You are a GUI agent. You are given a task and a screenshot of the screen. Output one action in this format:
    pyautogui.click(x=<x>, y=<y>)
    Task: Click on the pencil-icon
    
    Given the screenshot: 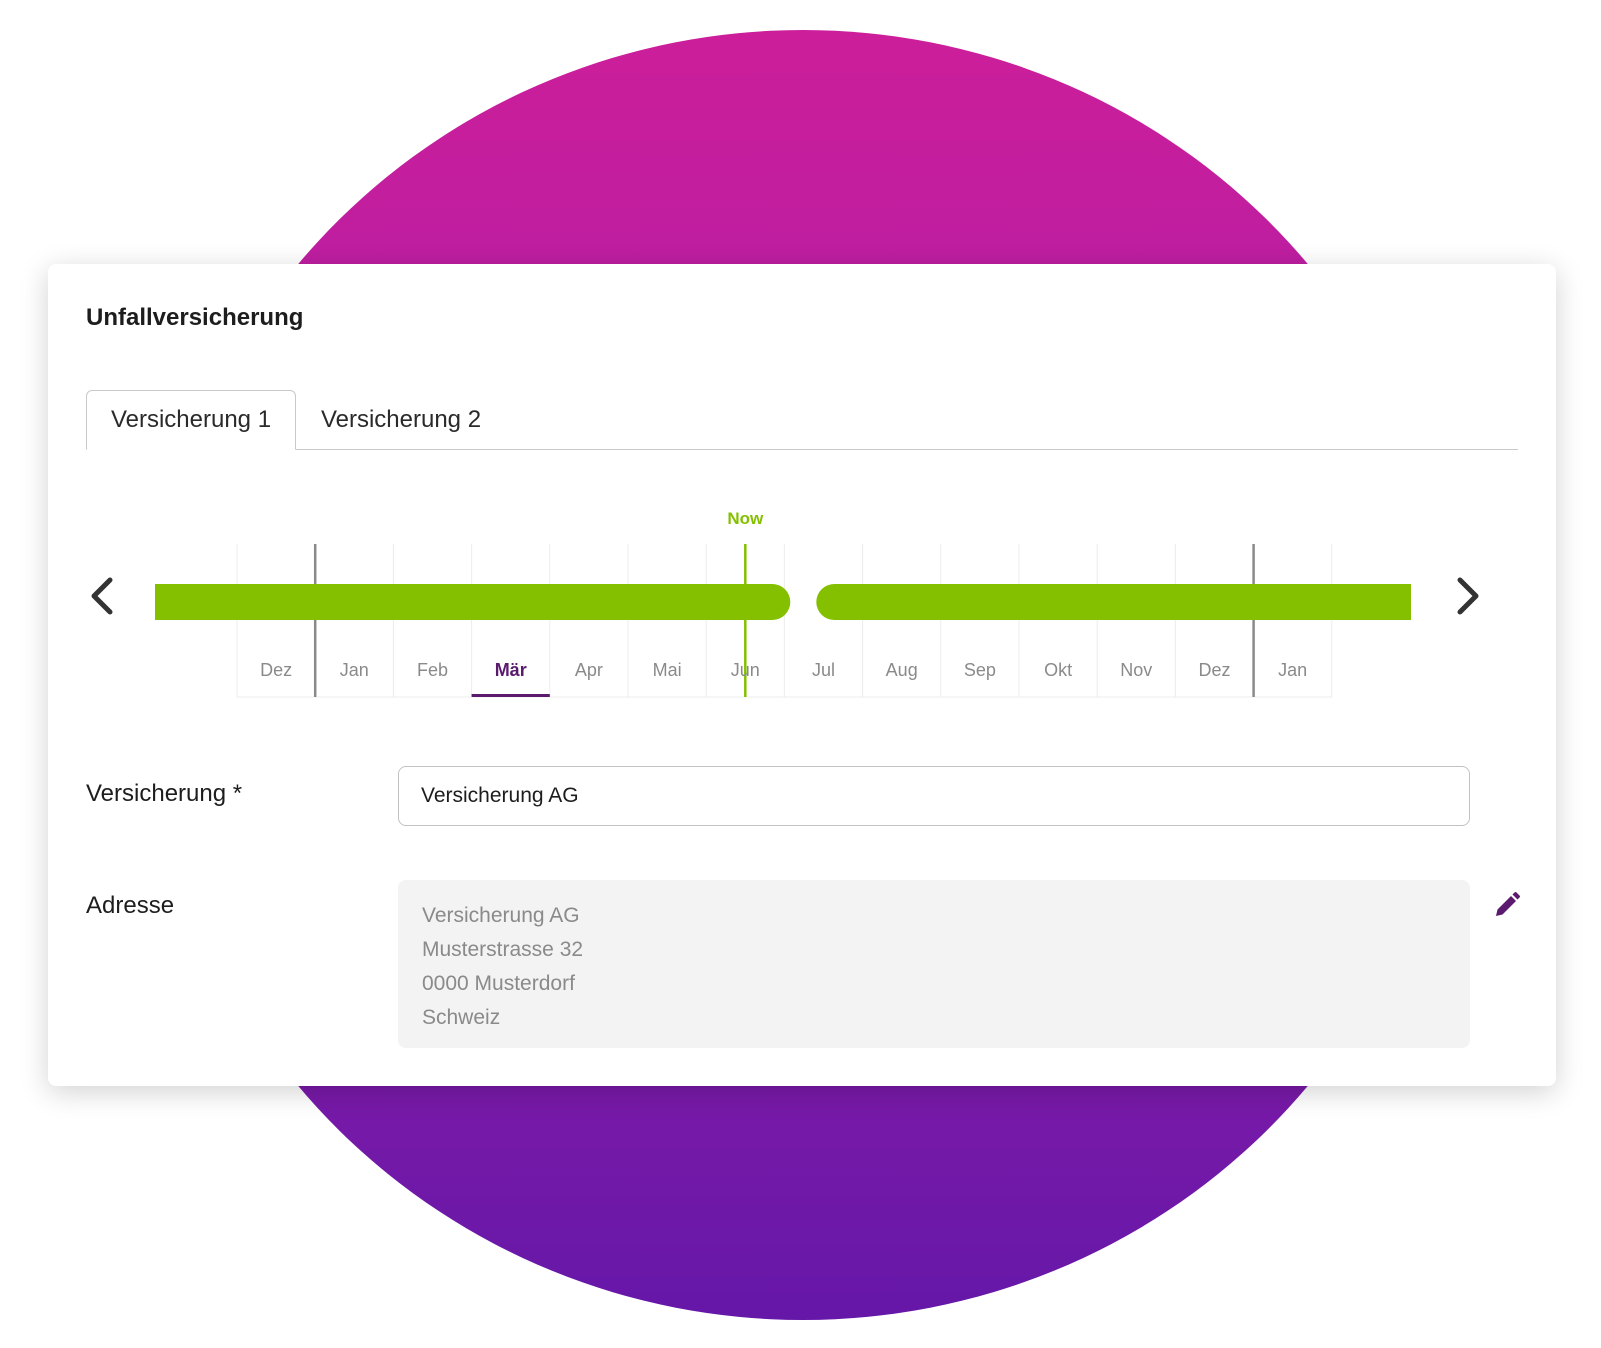 What is the action you would take?
    pyautogui.click(x=1508, y=904)
    